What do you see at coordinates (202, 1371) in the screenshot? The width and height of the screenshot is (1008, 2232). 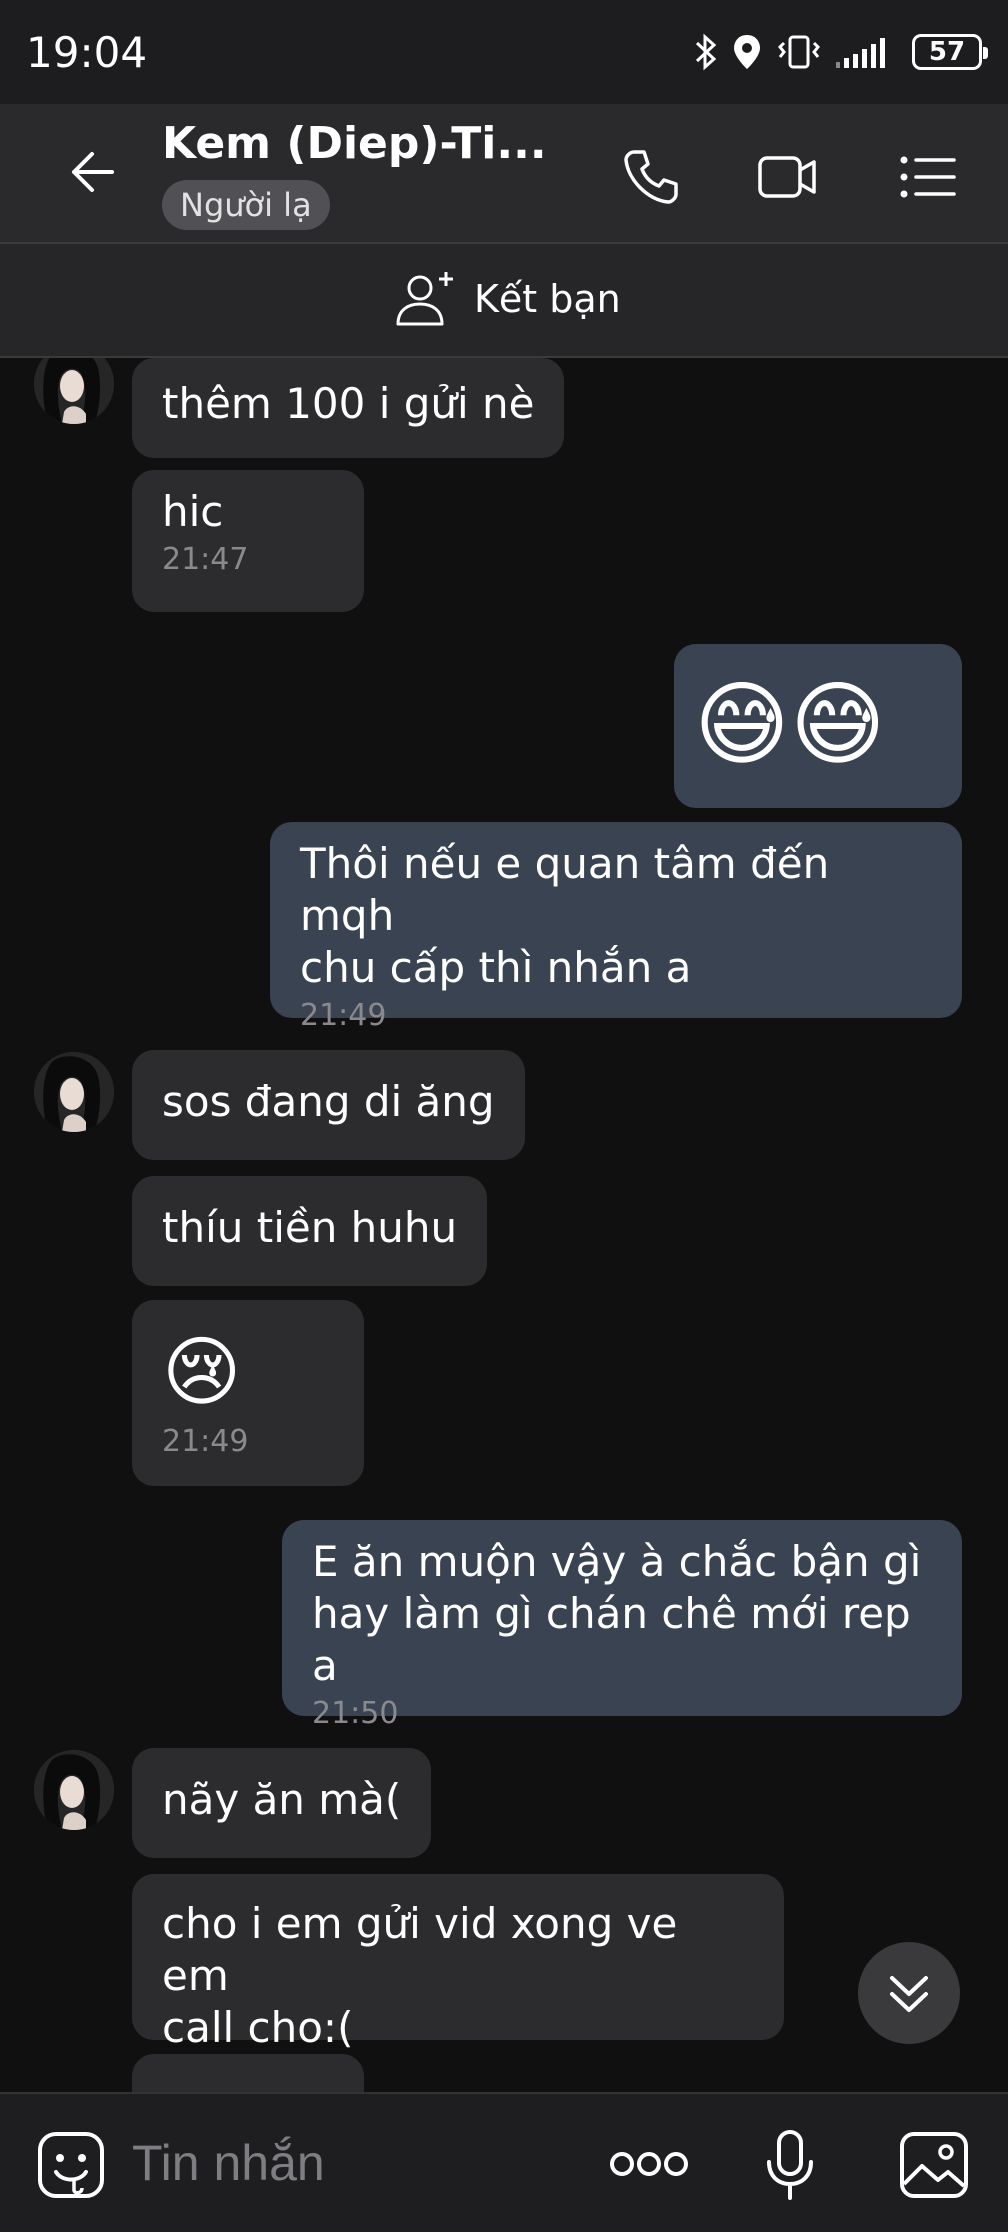 I see `emoji-crying-icon: 😢` at bounding box center [202, 1371].